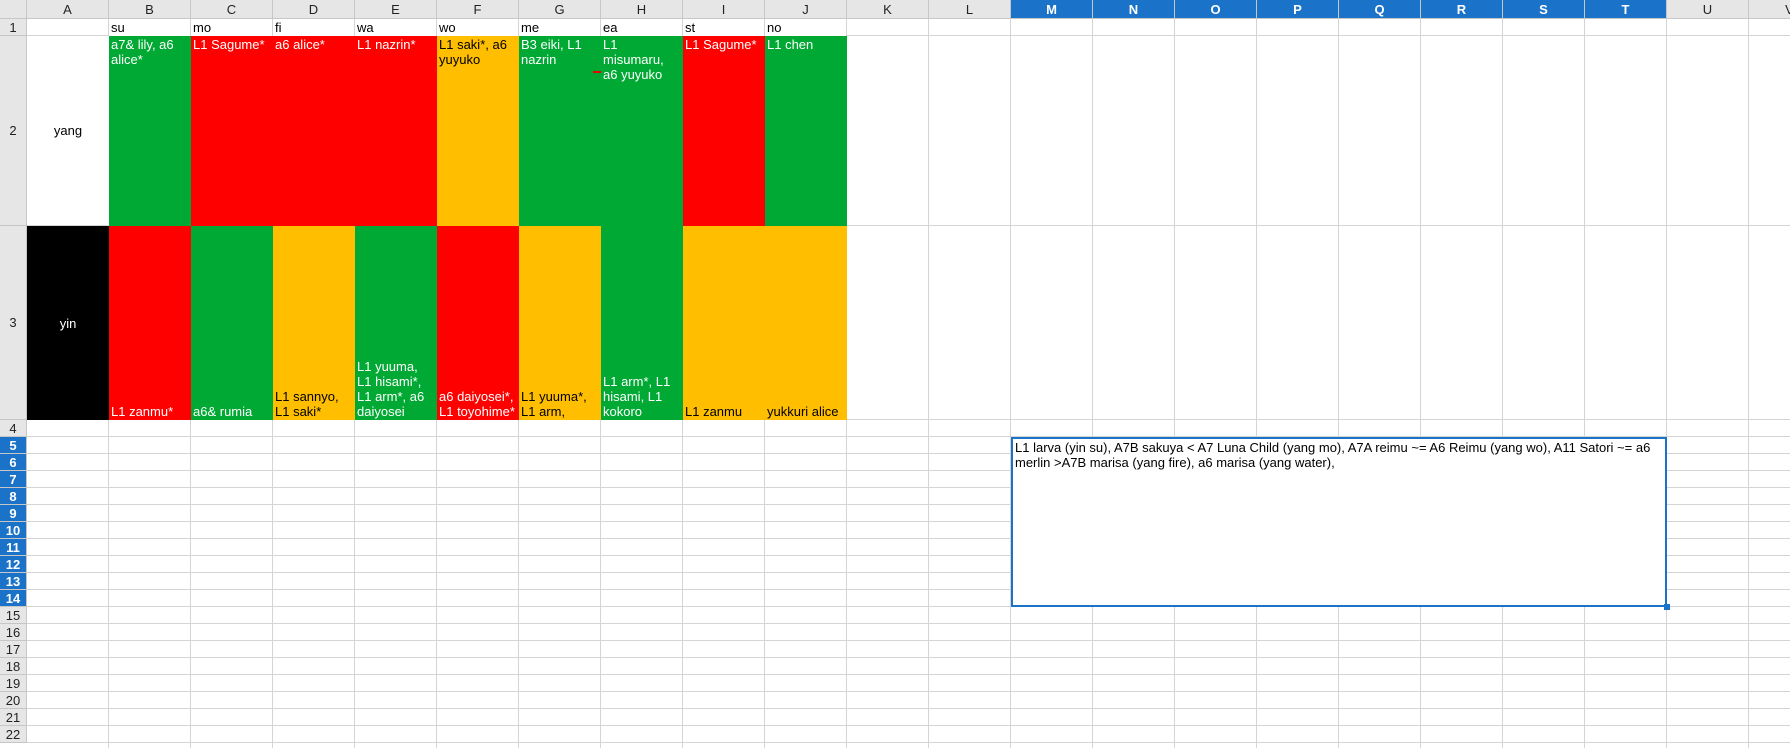 The height and width of the screenshot is (748, 1790). Describe the element at coordinates (806, 323) in the screenshot. I see `cell-yin: yukkuri alice` at that location.